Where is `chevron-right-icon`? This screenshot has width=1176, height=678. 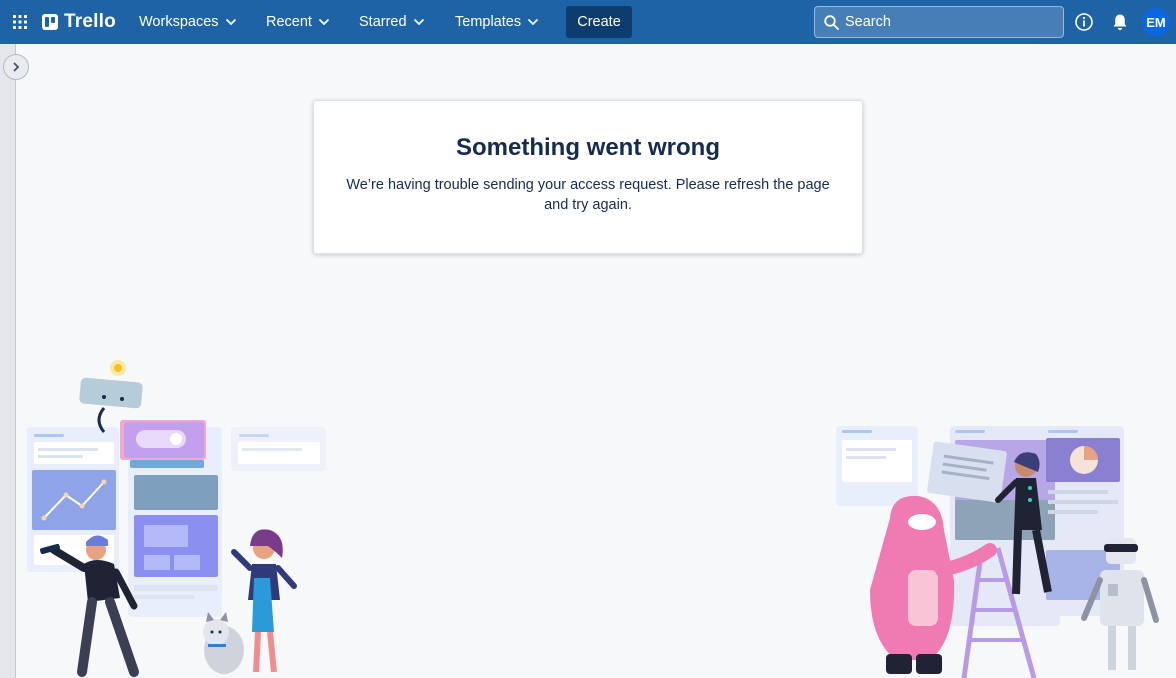
chevron-right-icon is located at coordinates (16, 67).